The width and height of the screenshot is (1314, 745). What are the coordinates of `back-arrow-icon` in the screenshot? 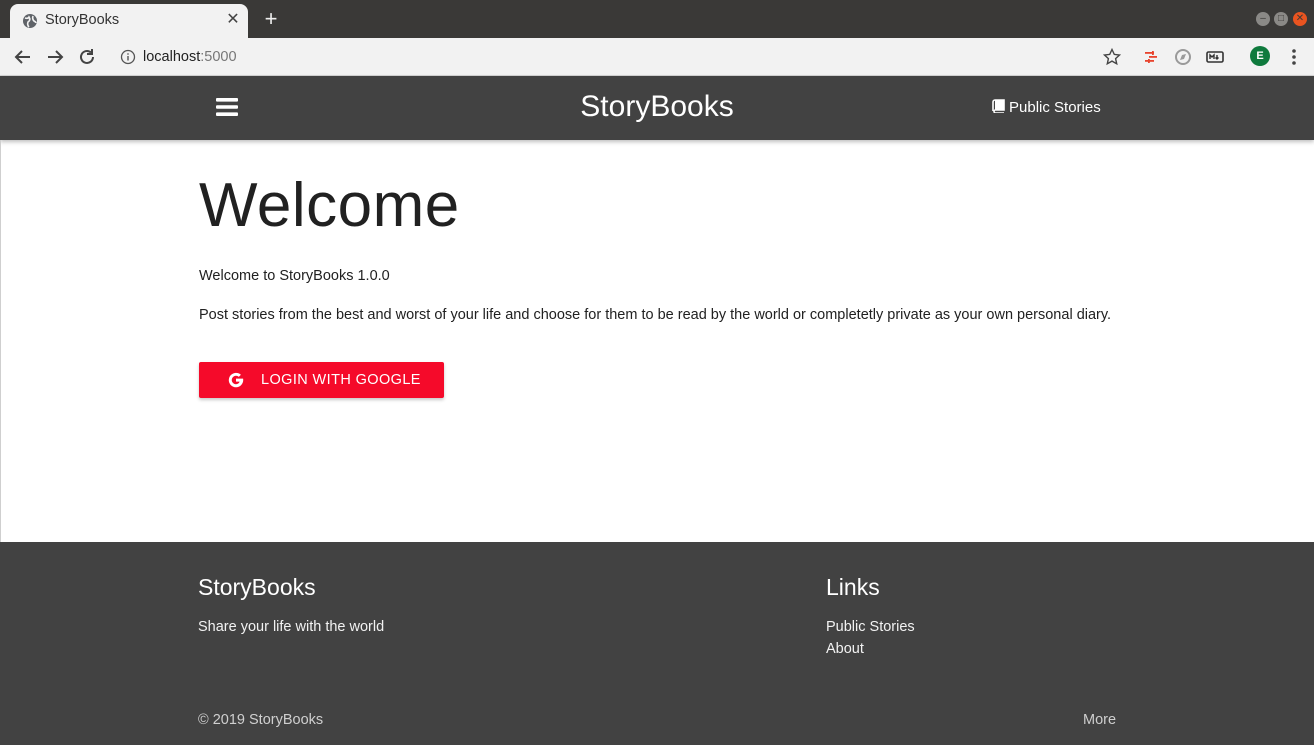 It's located at (23, 57).